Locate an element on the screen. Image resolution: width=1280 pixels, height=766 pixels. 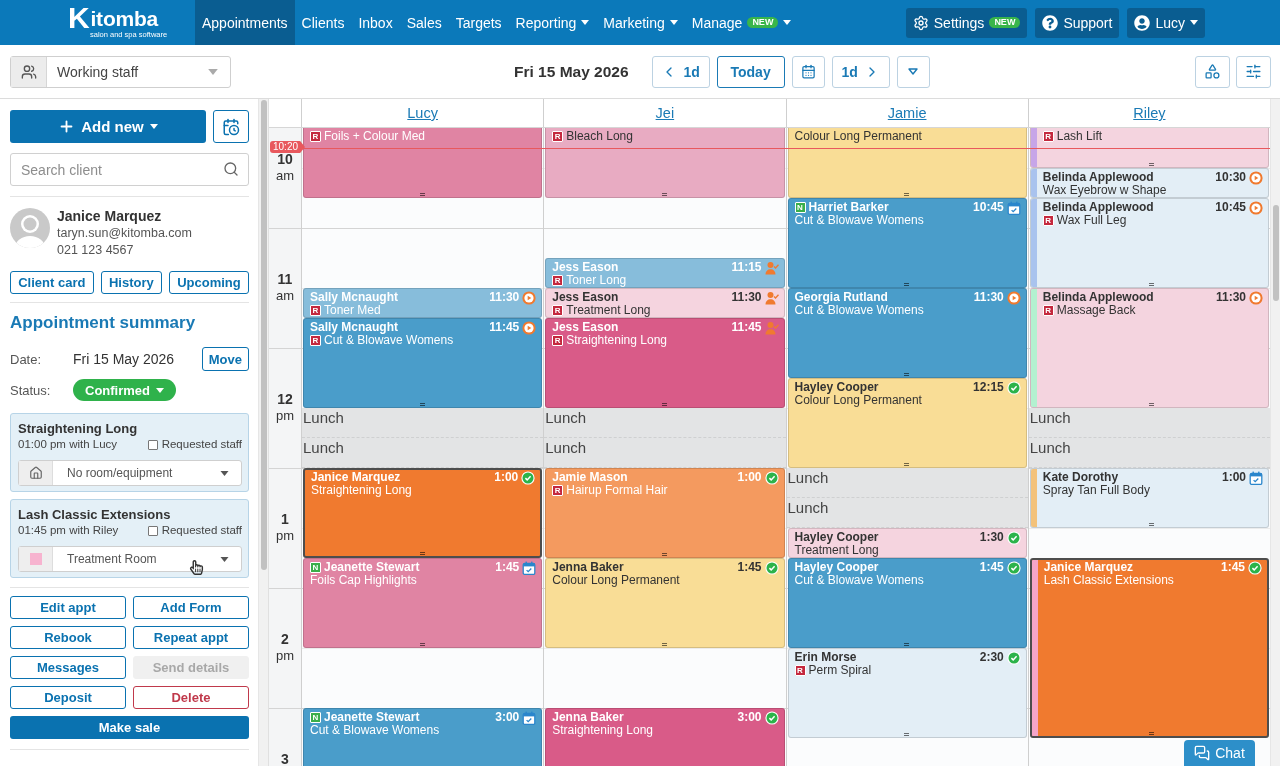
appointment-block: R Lash Lift is located at coordinates (1149, 148).